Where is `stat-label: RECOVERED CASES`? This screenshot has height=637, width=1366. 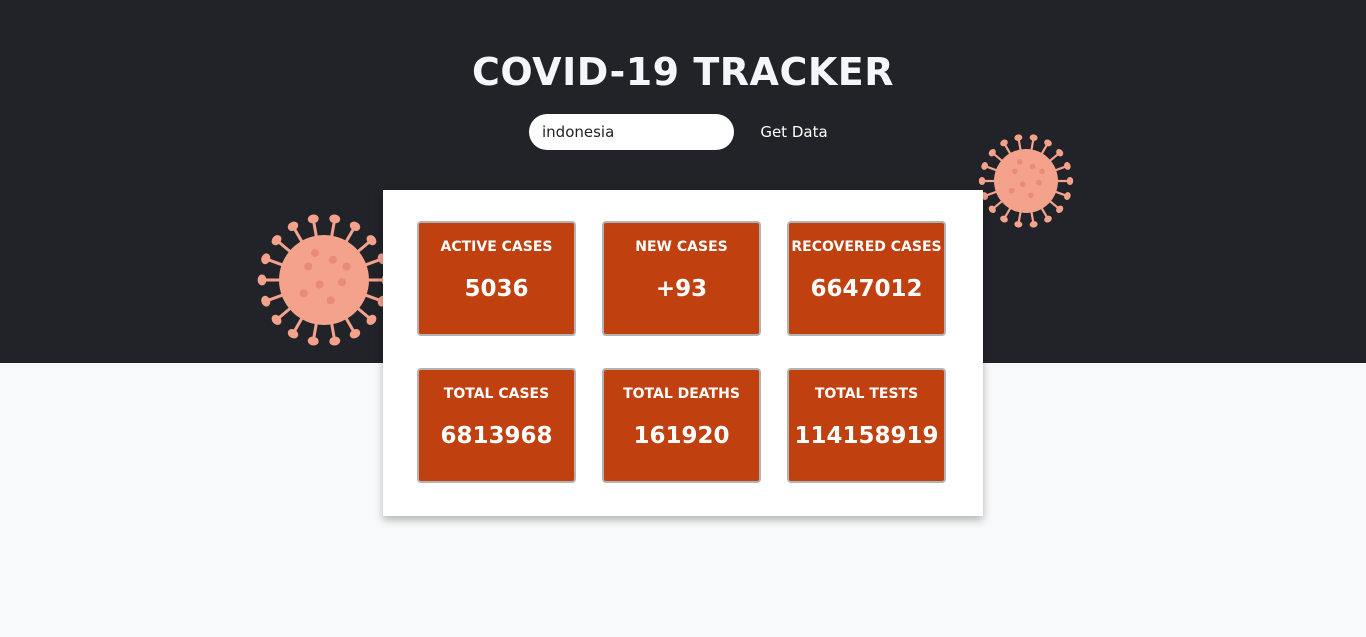
stat-label: RECOVERED CASES is located at coordinates (866, 247).